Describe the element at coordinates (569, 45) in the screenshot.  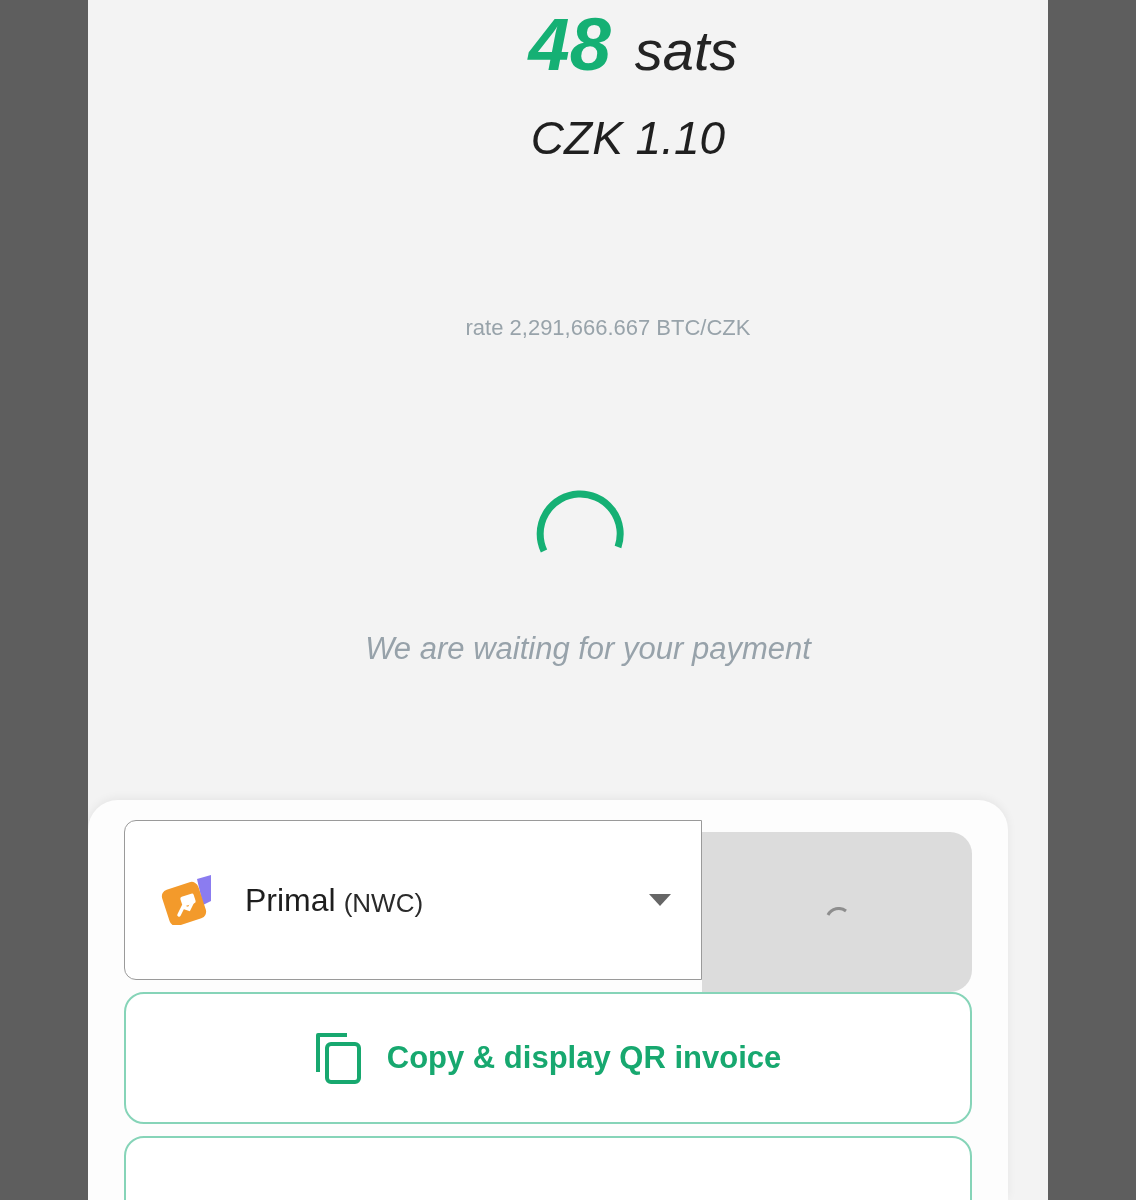
I see `amount-value: 48` at that location.